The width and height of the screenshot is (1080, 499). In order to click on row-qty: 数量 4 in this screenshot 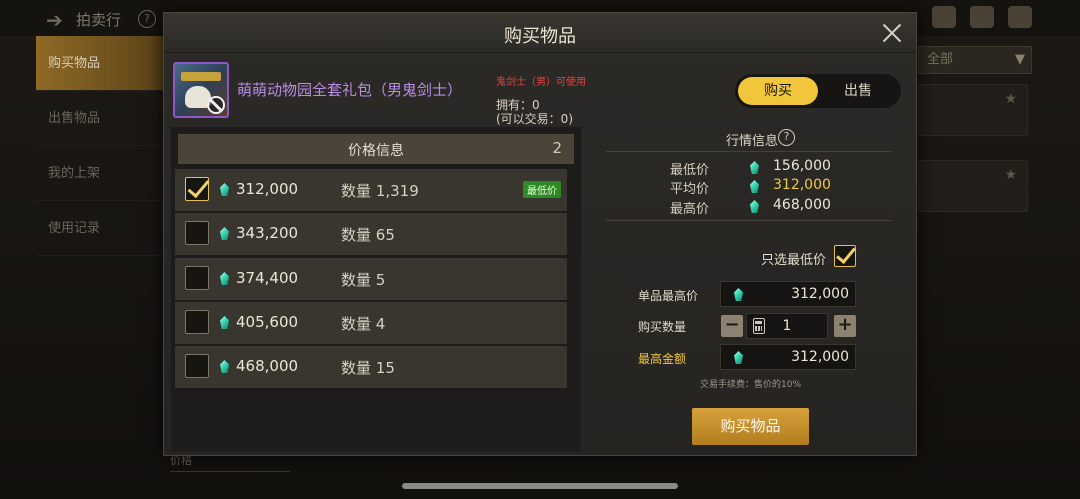, I will do `click(363, 323)`.